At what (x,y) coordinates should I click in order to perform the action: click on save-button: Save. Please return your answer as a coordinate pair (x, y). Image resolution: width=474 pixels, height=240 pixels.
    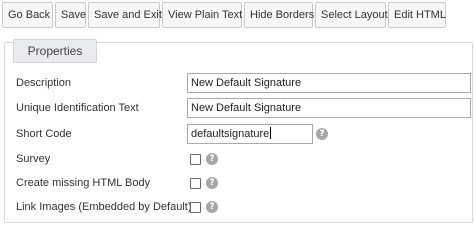
    Looking at the image, I should click on (70, 15).